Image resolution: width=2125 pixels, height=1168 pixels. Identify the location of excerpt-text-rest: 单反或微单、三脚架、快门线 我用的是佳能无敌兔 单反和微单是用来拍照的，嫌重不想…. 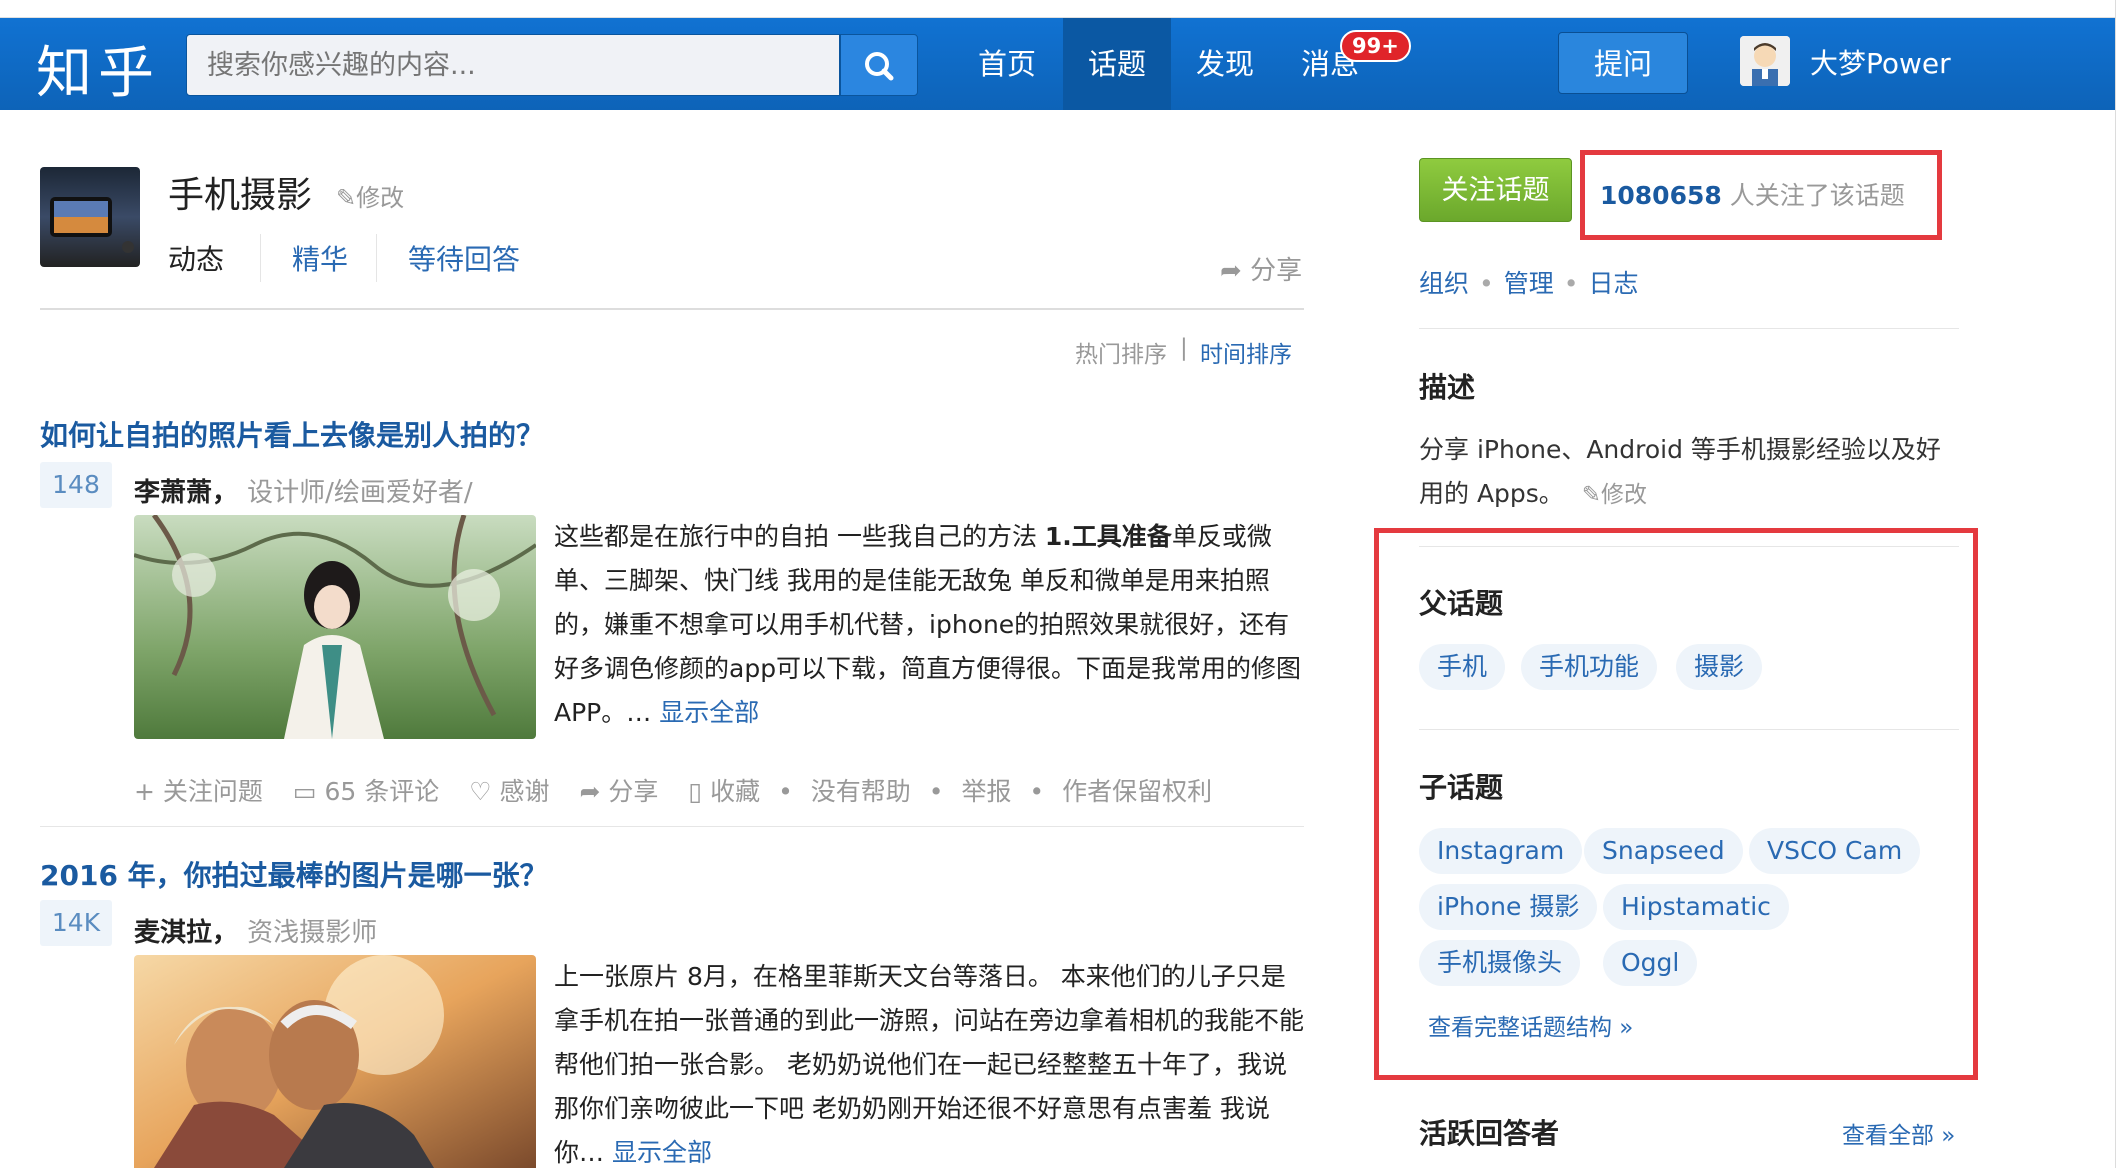
(928, 624).